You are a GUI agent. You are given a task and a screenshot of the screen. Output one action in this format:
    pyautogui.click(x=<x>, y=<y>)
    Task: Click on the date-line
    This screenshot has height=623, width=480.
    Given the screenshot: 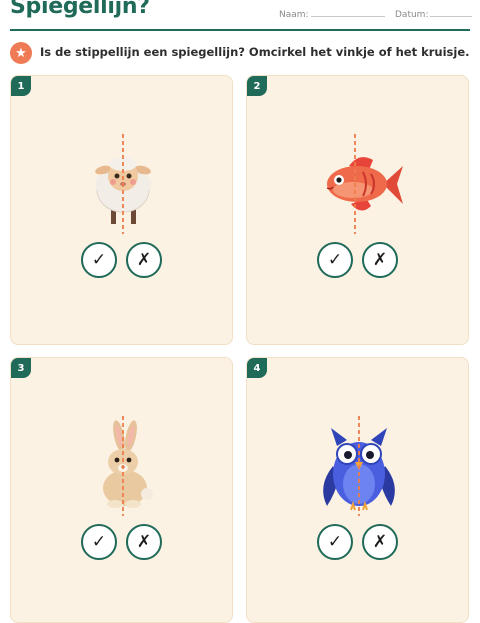 What is the action you would take?
    pyautogui.click(x=451, y=12)
    